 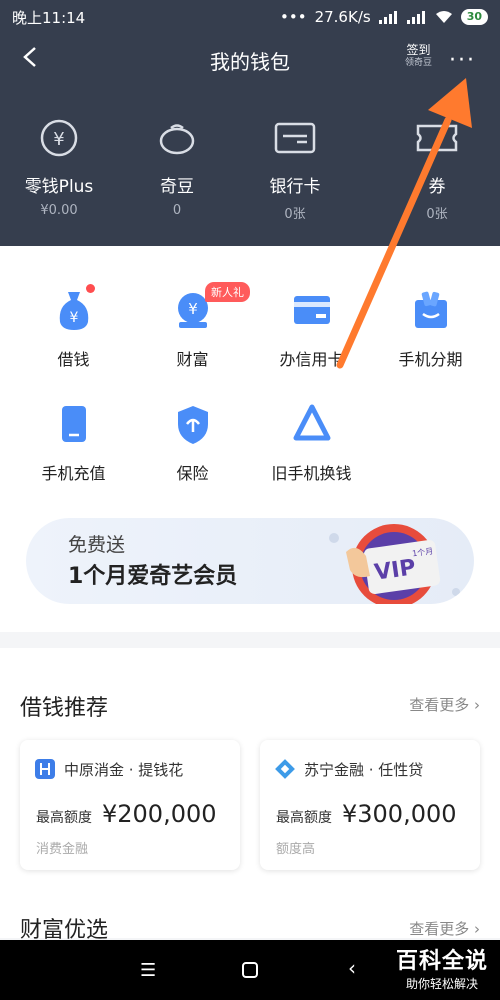 I want to click on back-nav-icon: ‹, so click(x=352, y=968).